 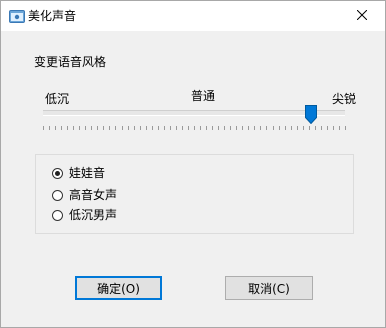 I want to click on radio-baby-voice: 娃娃音, so click(x=78, y=173).